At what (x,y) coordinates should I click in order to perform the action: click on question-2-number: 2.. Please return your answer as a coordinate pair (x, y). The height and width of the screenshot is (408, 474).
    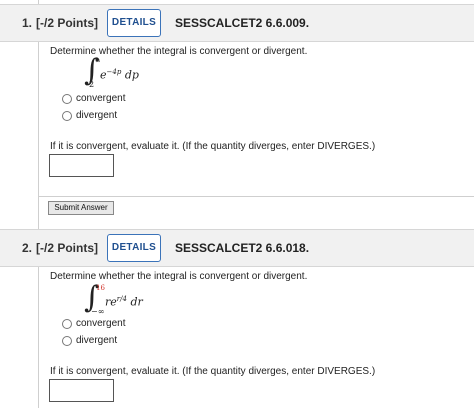
    Looking at the image, I should click on (27, 248).